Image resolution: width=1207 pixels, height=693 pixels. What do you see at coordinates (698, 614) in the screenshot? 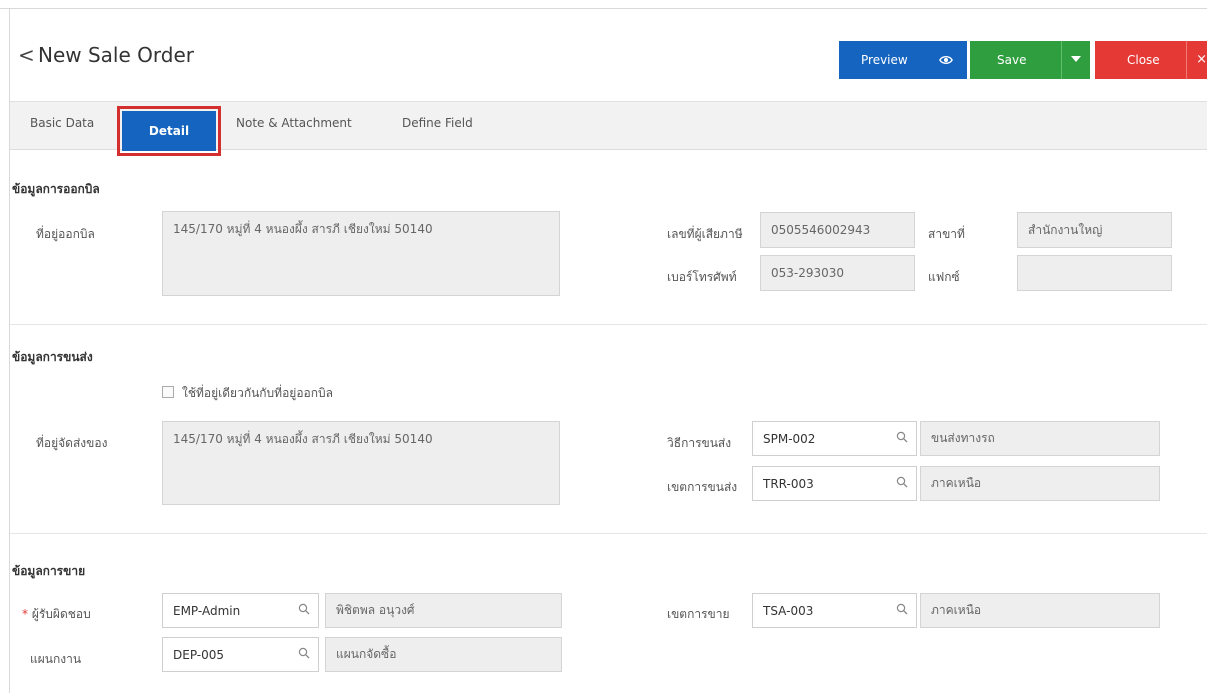
I see `sales-area-label: เขตการขาย` at bounding box center [698, 614].